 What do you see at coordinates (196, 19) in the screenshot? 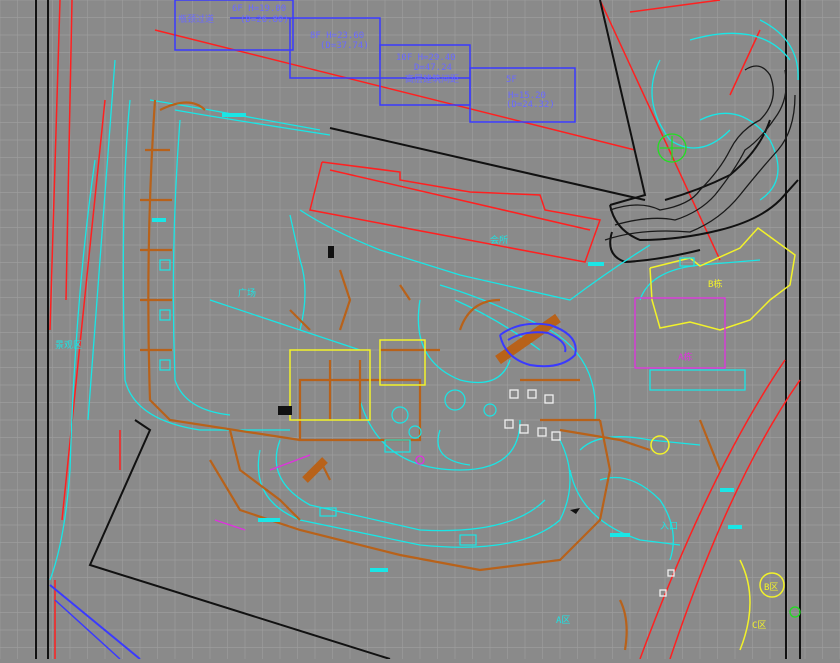
I see `label-bldg-a-note: 瓶颈过道` at bounding box center [196, 19].